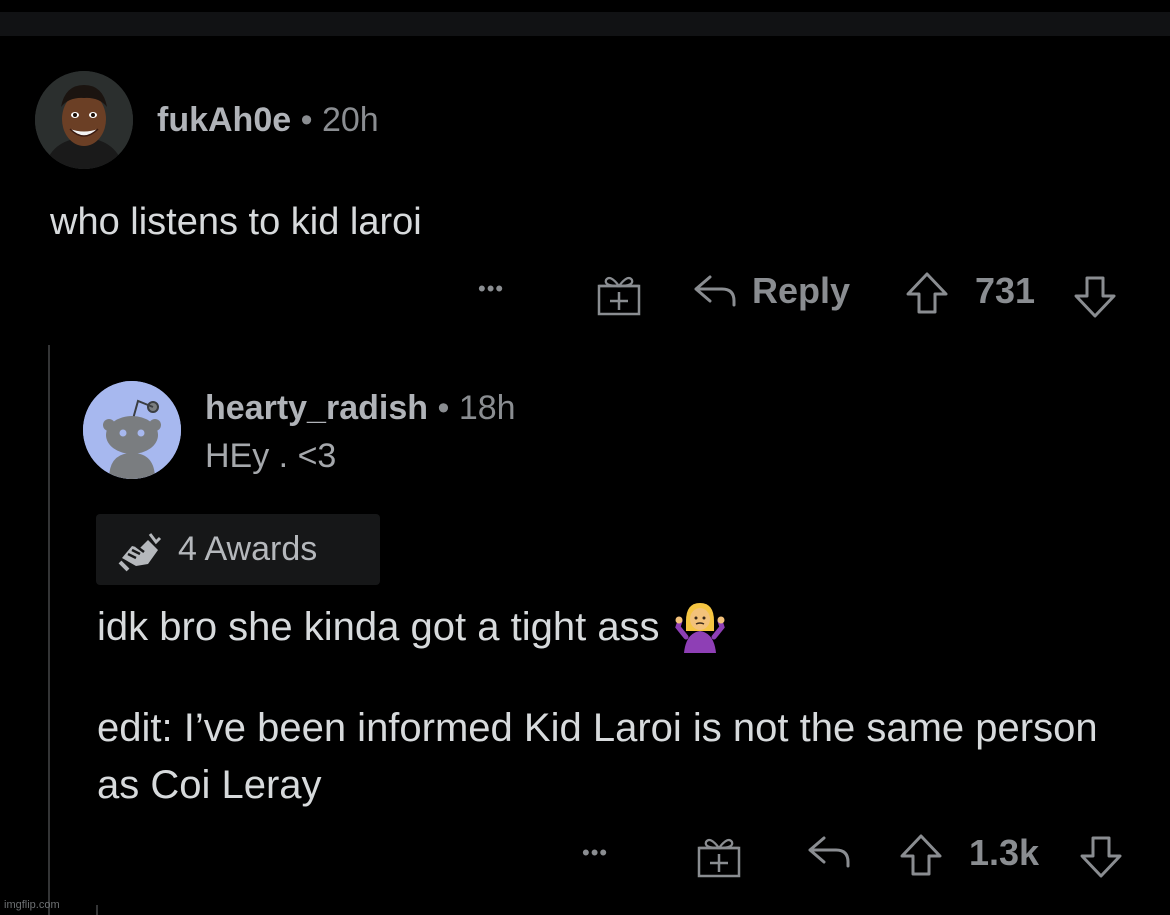 The width and height of the screenshot is (1170, 915). I want to click on comment-actions: ••• Reply 731, so click(585, 293).